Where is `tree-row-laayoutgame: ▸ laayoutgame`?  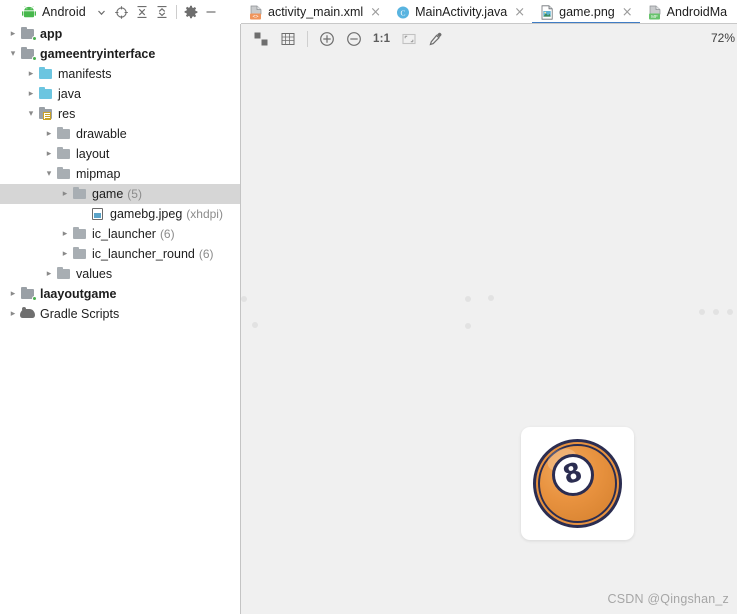
tree-row-laayoutgame: ▸ laayoutgame is located at coordinates (120, 294).